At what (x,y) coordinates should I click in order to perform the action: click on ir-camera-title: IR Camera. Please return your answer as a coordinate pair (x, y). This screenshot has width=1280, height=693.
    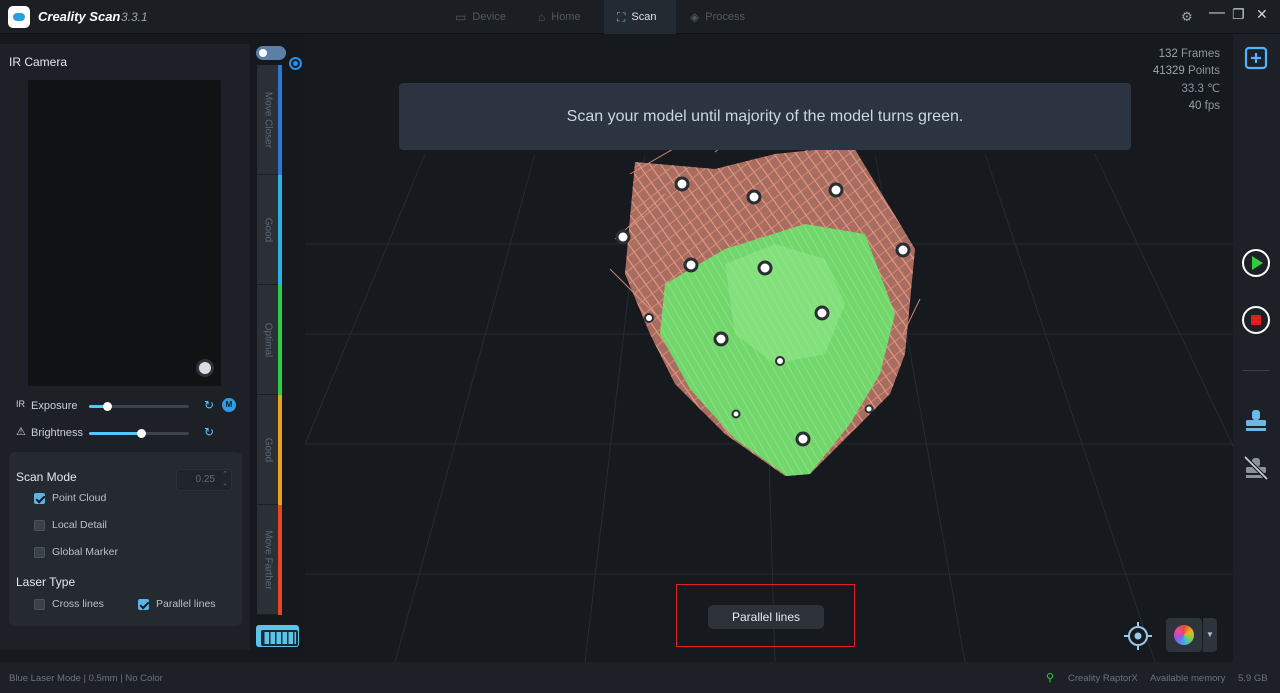
    Looking at the image, I should click on (38, 62).